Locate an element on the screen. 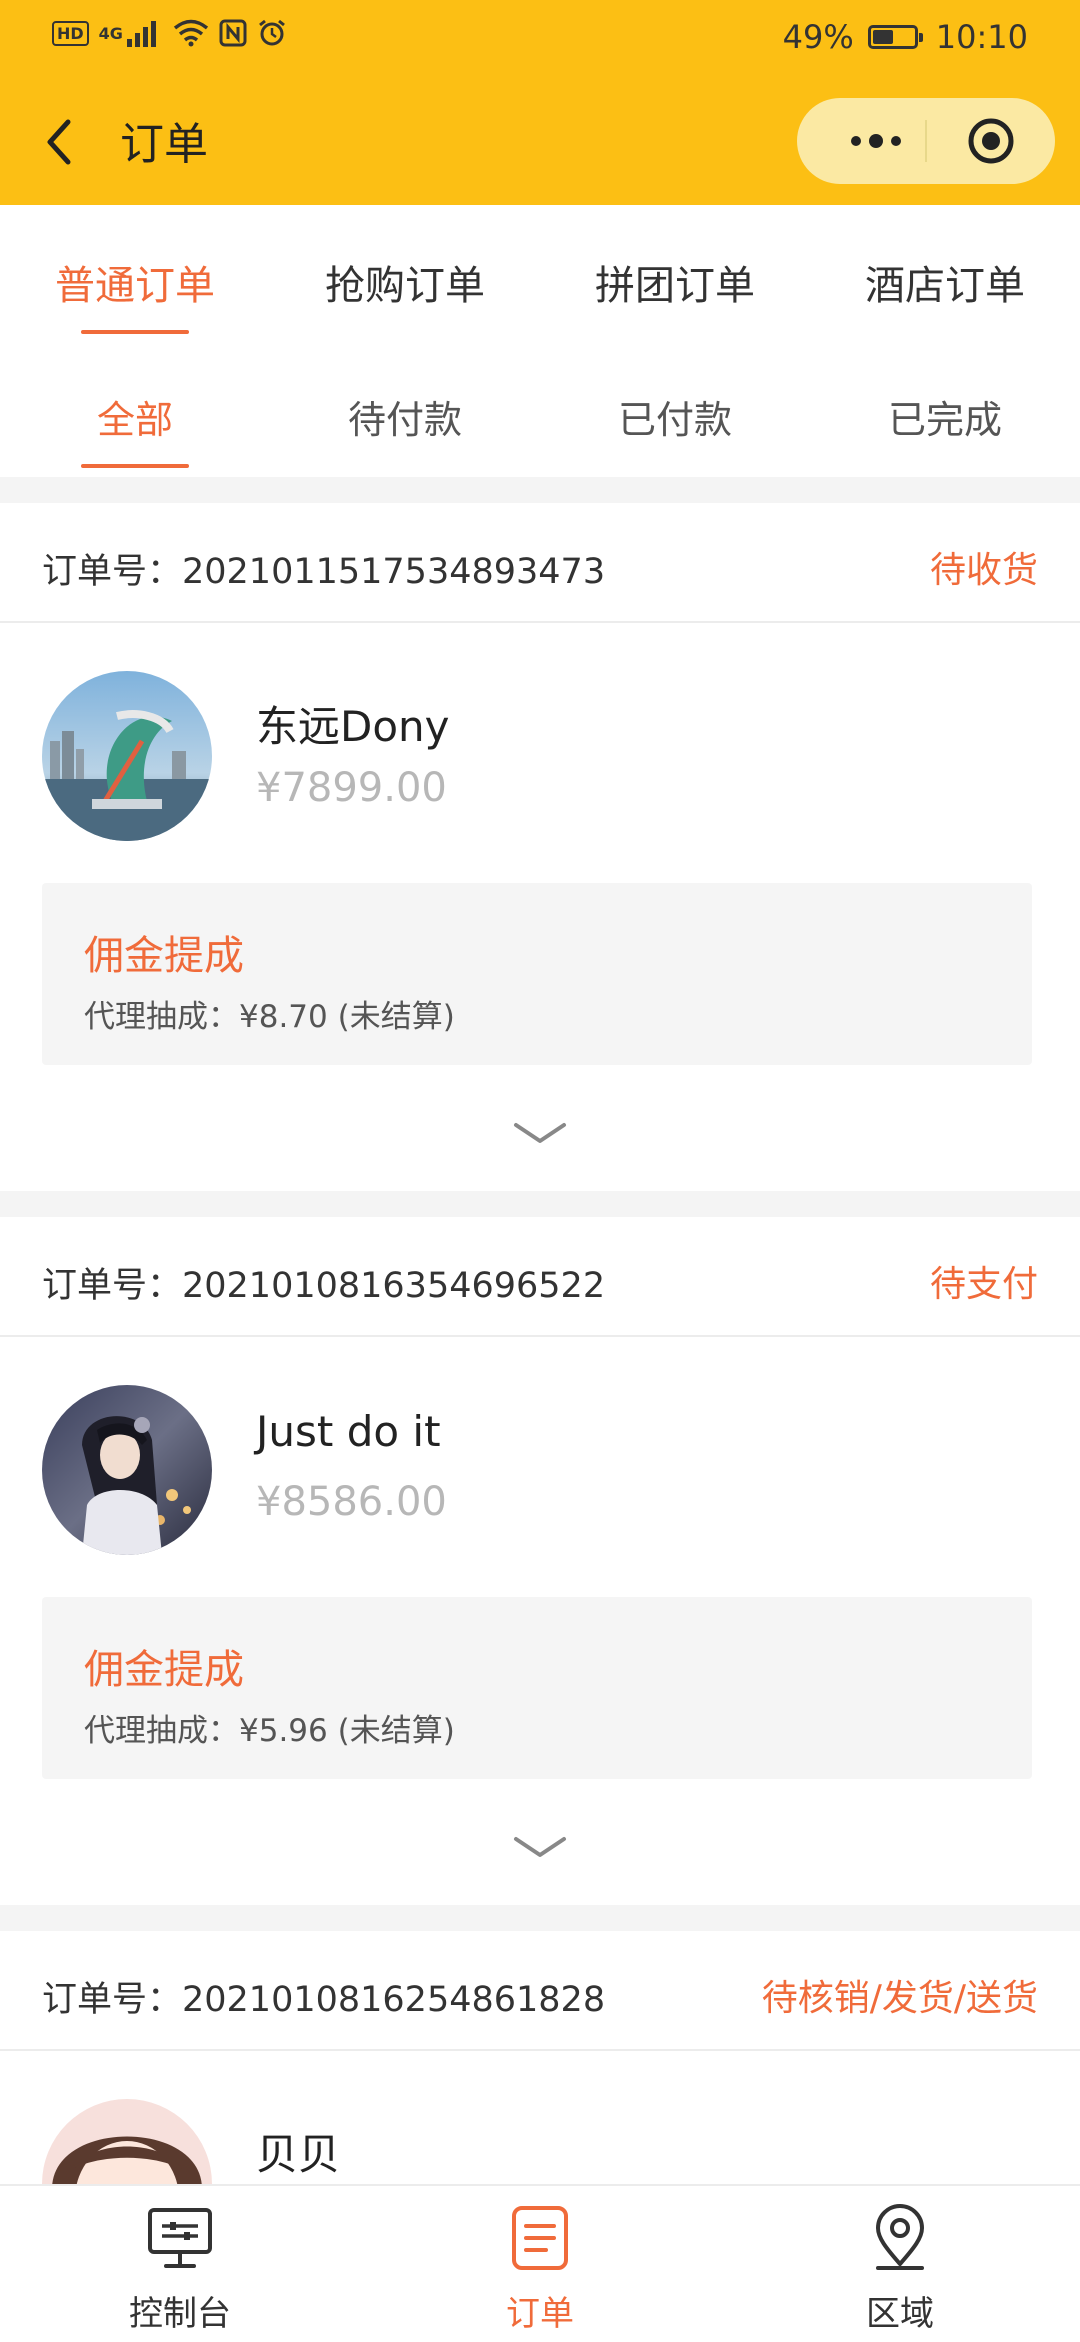 This screenshot has height=2342, width=1080. target-icon is located at coordinates (991, 141).